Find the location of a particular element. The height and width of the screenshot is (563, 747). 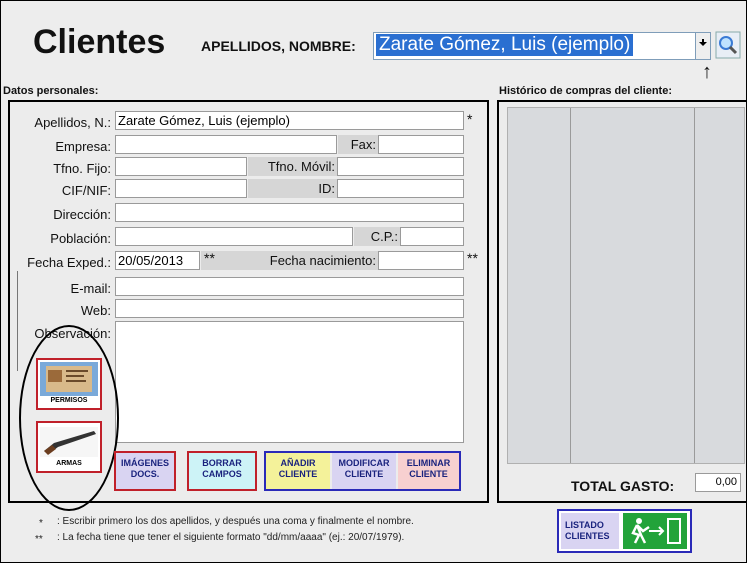

tfno-movil-field is located at coordinates (400, 166).